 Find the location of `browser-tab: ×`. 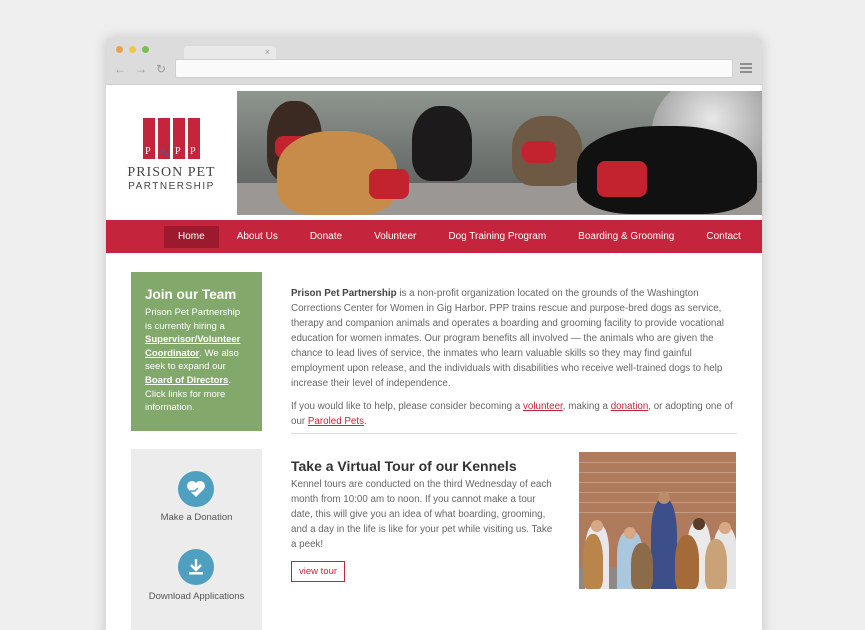

browser-tab: × is located at coordinates (230, 52).